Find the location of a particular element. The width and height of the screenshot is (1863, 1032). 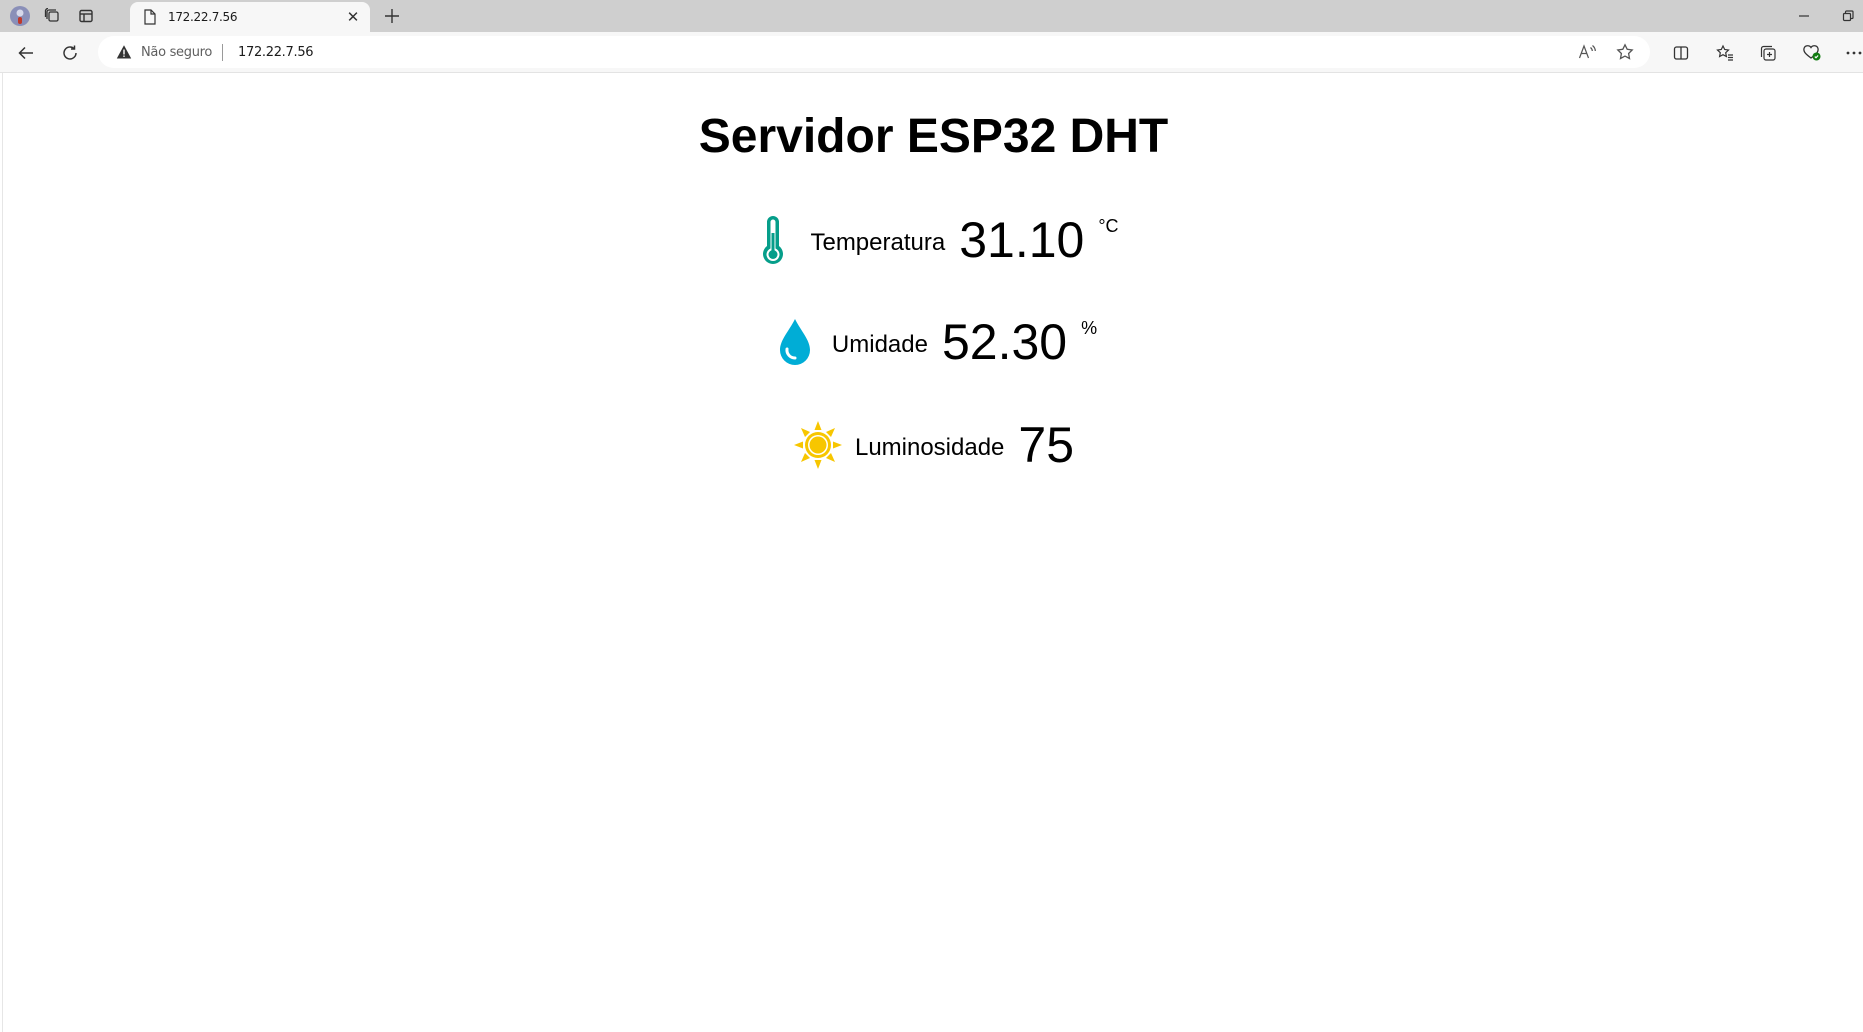

collections-button is located at coordinates (1768, 53).